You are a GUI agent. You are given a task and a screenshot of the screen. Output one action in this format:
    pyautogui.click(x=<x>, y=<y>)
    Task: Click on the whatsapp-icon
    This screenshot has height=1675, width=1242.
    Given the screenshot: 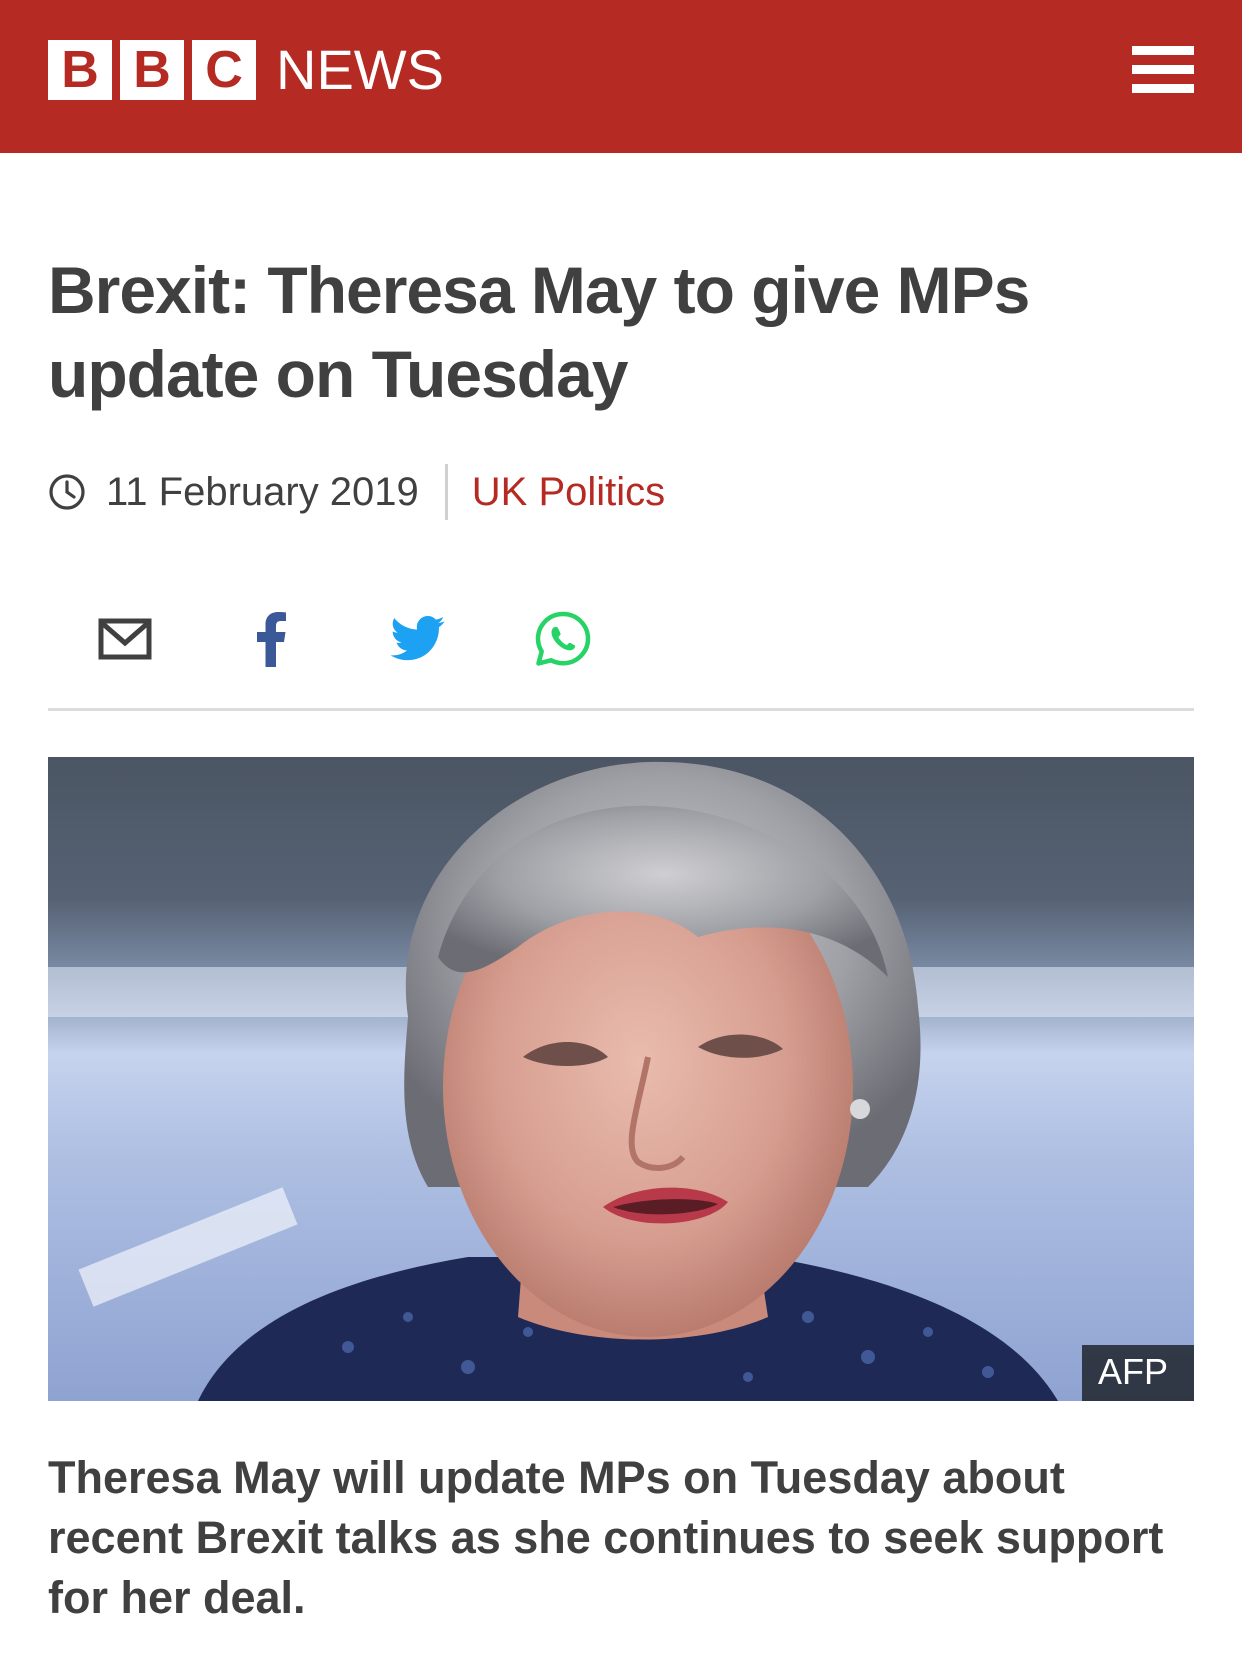 What is the action you would take?
    pyautogui.click(x=563, y=638)
    